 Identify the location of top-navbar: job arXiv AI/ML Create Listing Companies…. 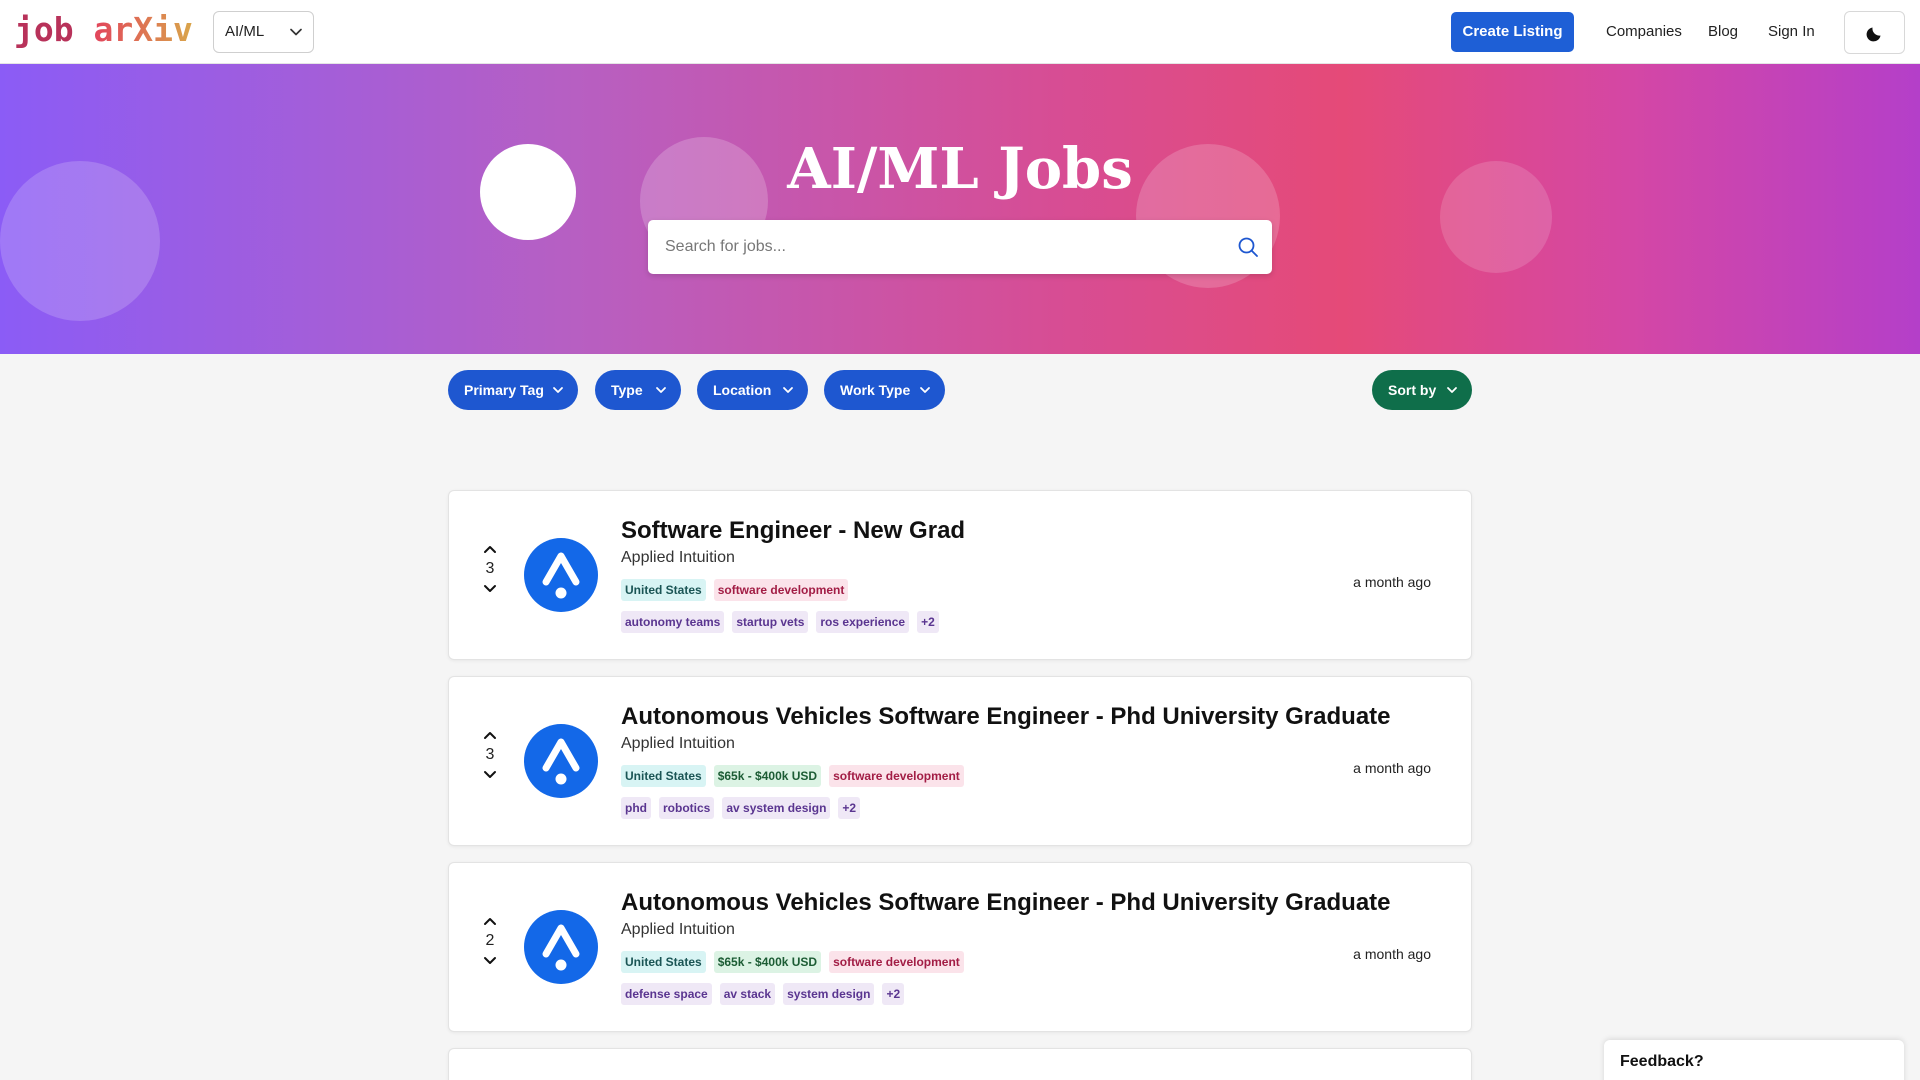
(960, 32).